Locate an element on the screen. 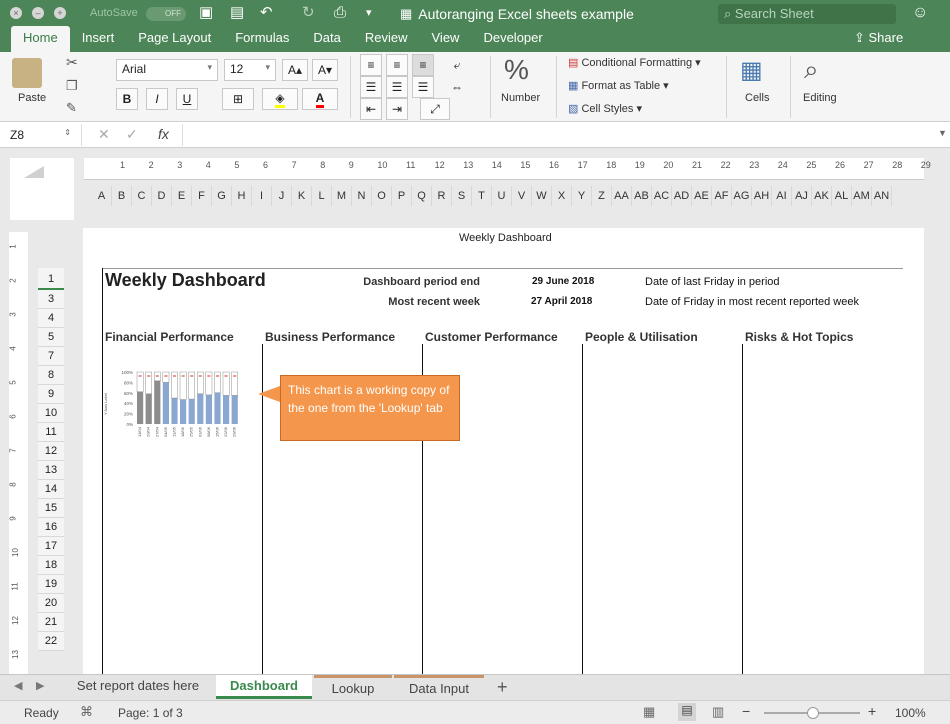 The image size is (950, 724). tab-review: Review is located at coordinates (386, 39).